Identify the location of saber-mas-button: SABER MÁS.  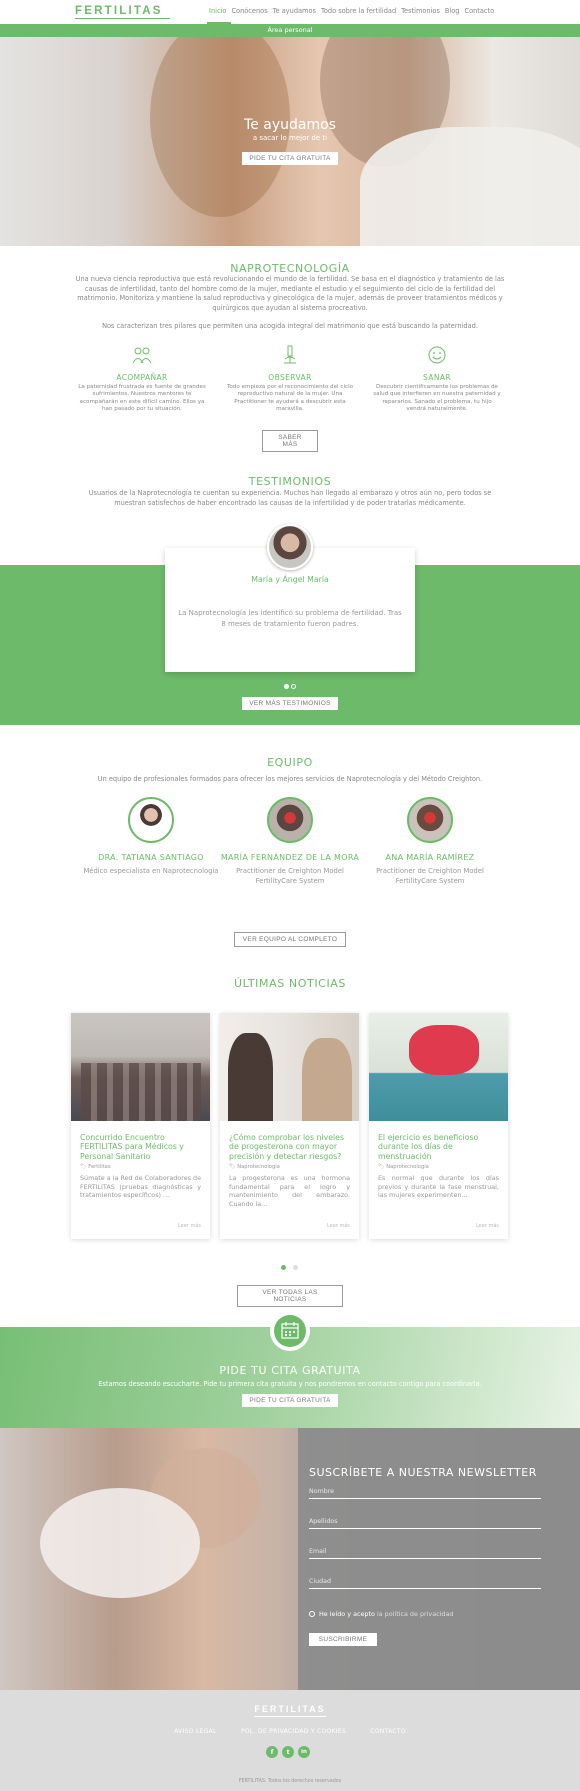
(290, 441).